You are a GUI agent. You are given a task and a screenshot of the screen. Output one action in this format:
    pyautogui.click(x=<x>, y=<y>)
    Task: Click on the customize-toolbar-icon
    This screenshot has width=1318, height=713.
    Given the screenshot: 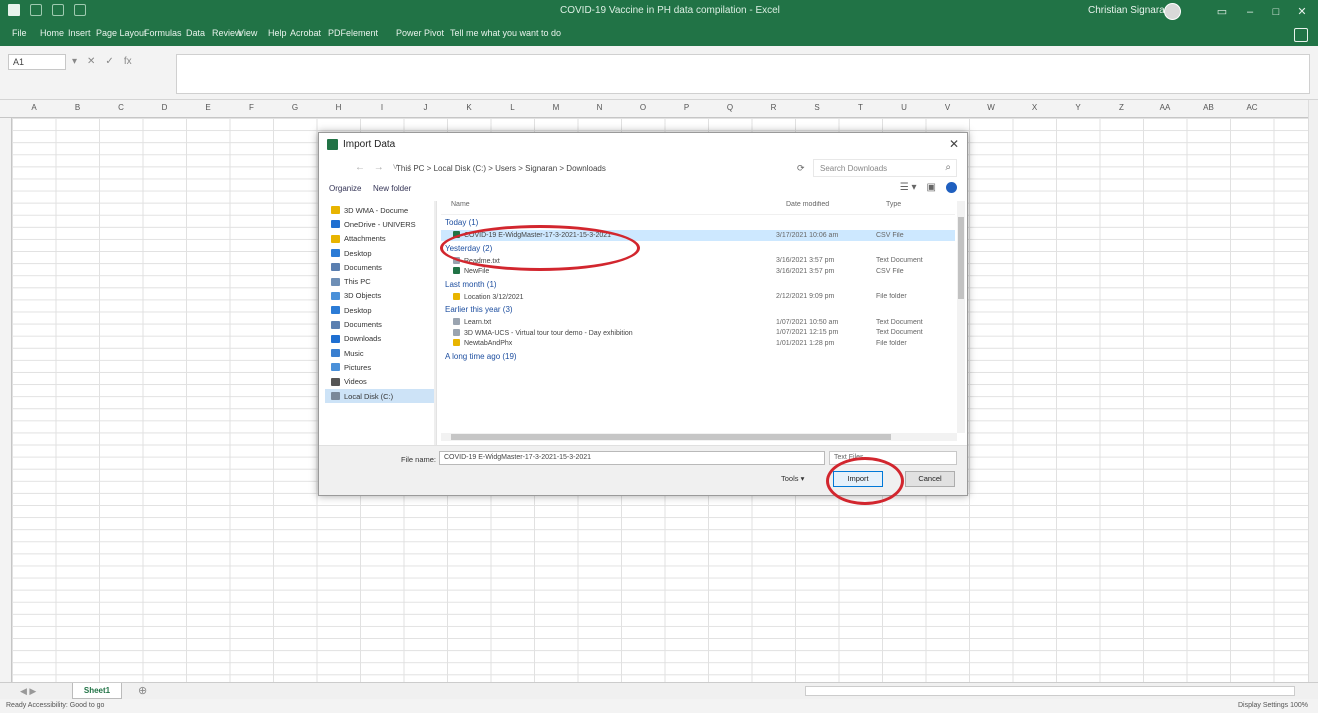 What is the action you would take?
    pyautogui.click(x=80, y=10)
    